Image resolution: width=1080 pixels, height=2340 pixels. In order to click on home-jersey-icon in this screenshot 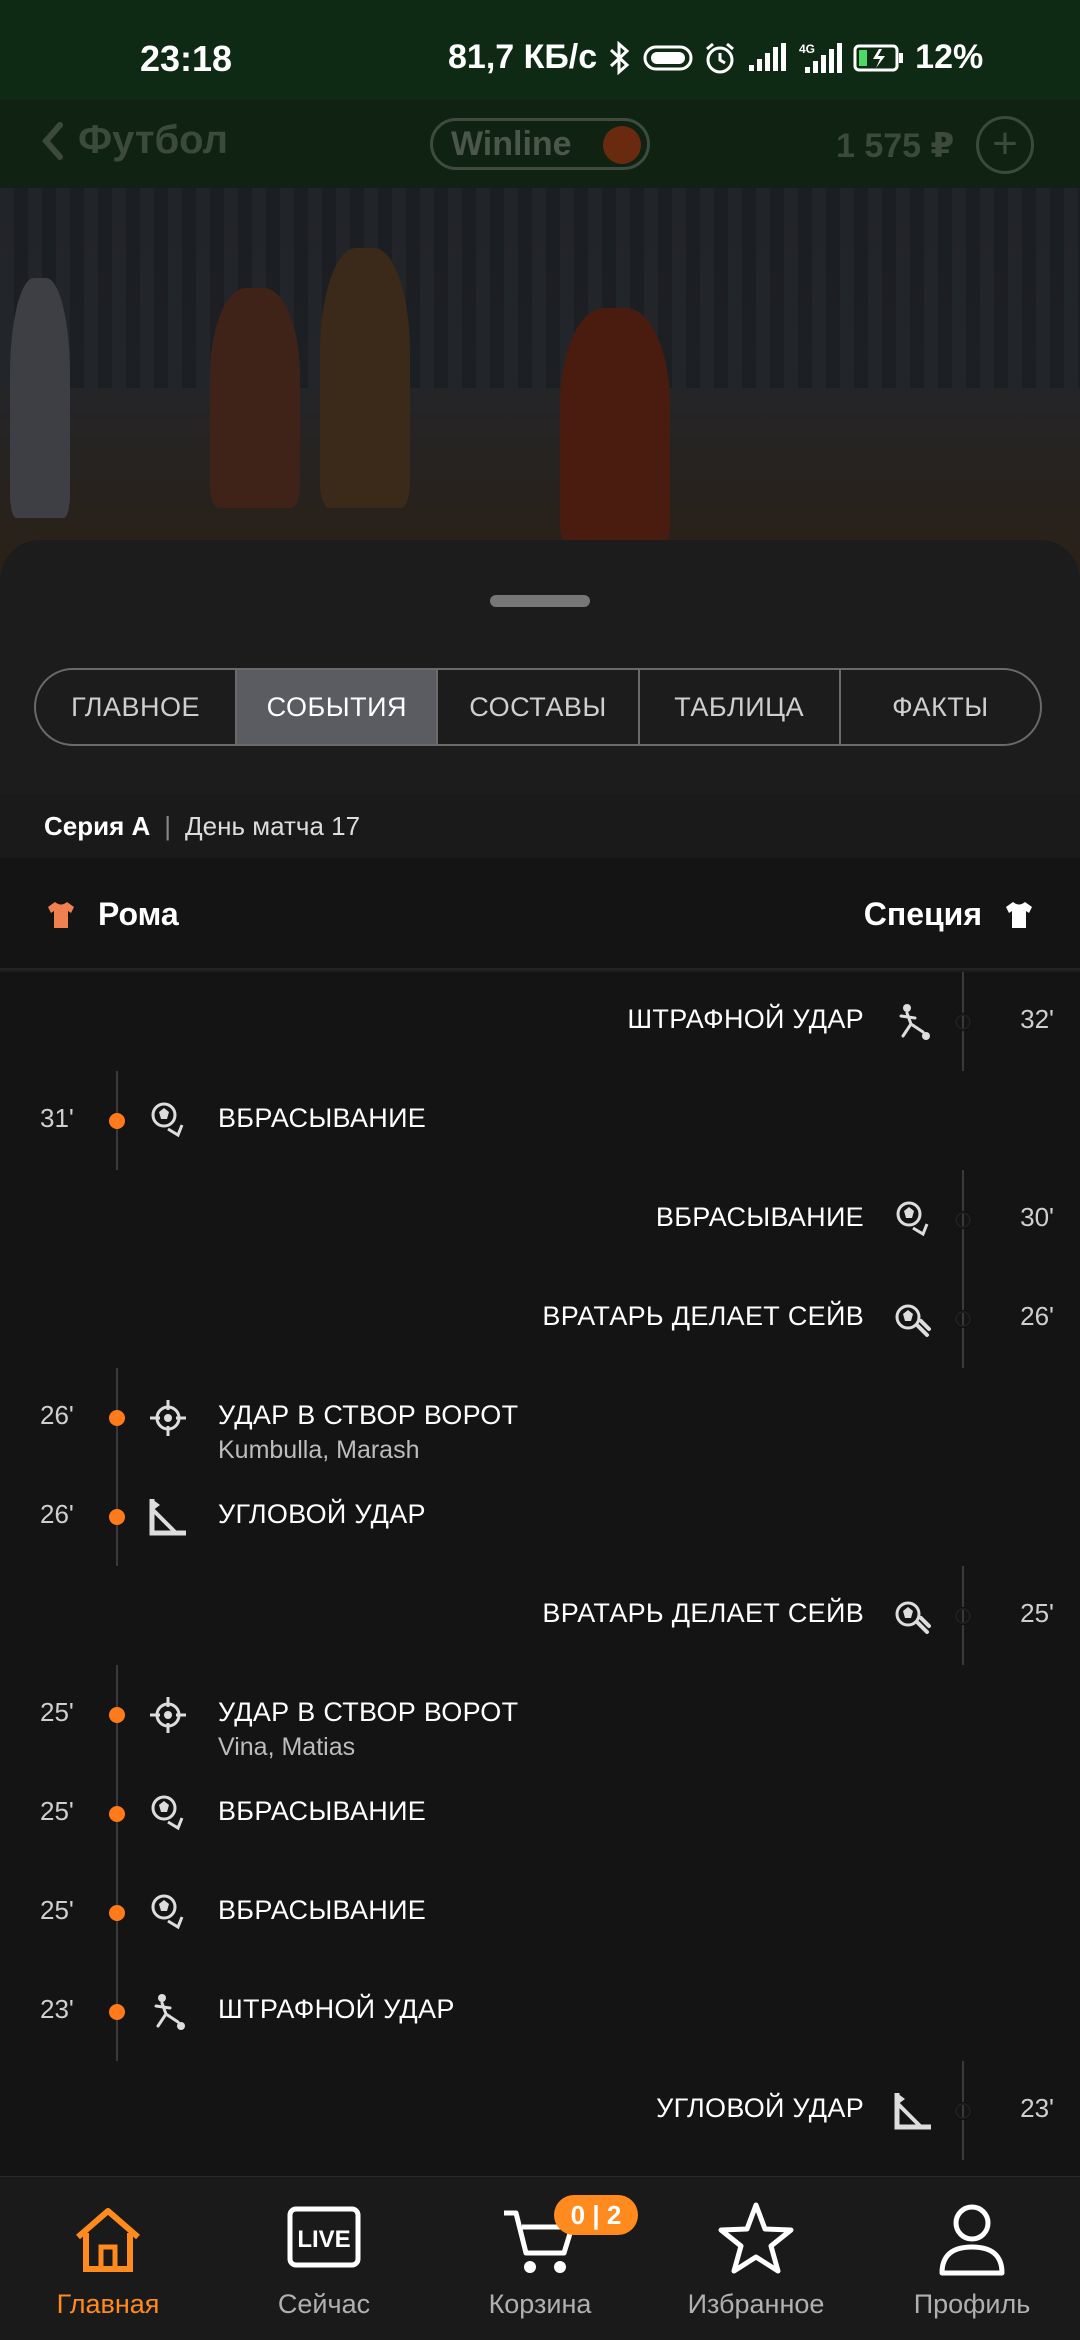, I will do `click(61, 914)`.